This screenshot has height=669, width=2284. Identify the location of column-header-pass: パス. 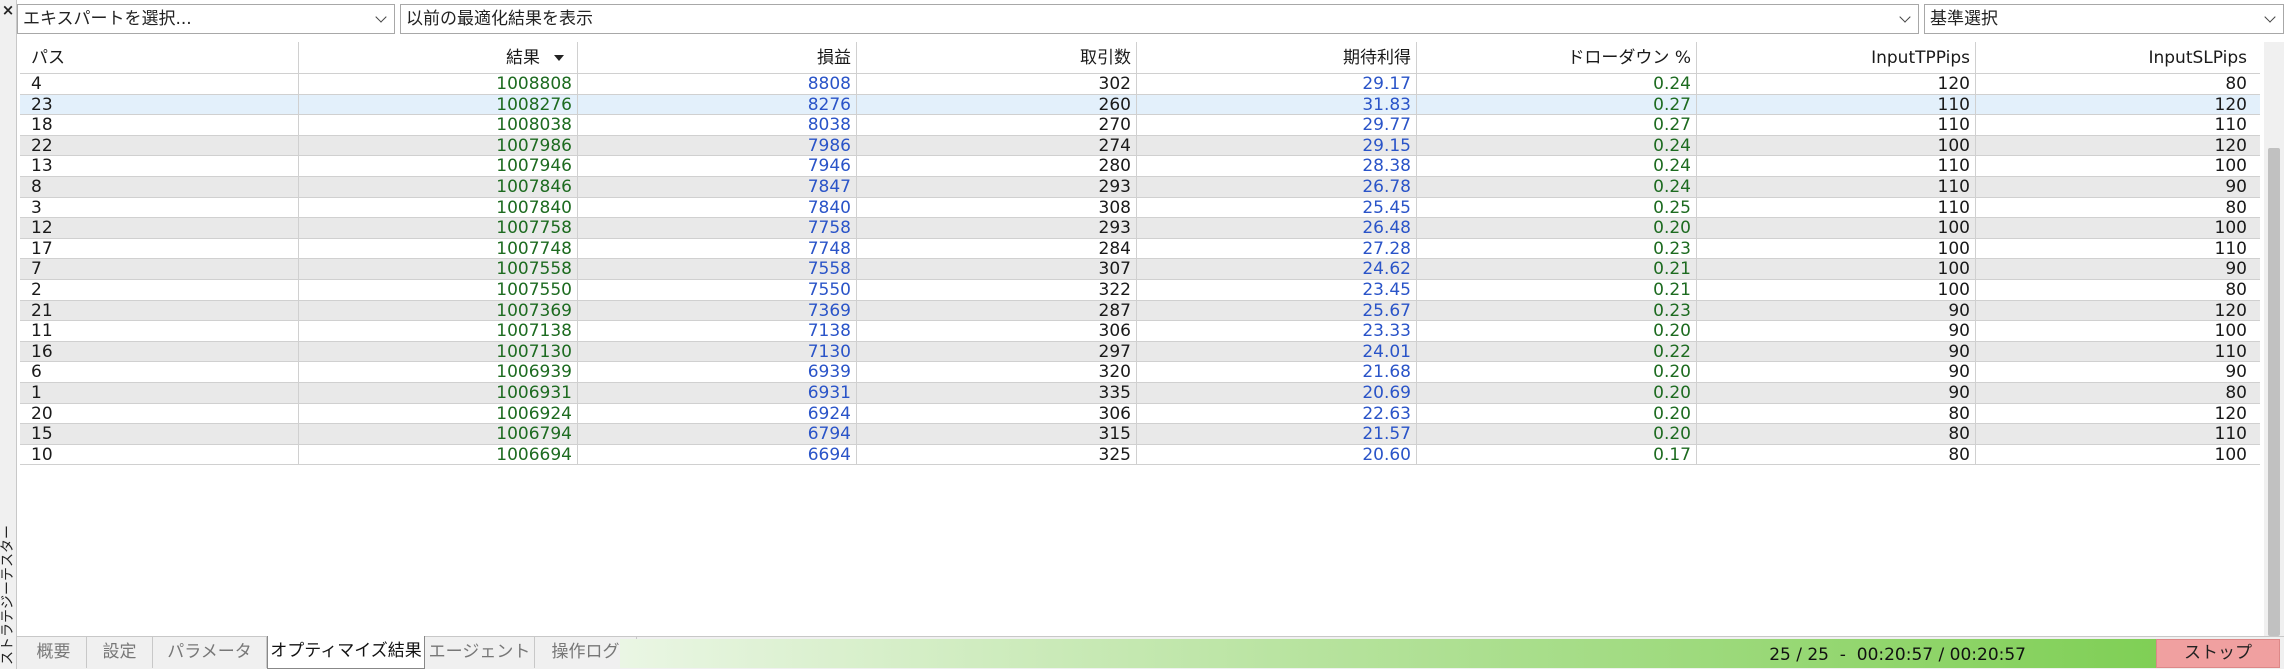
(159, 58).